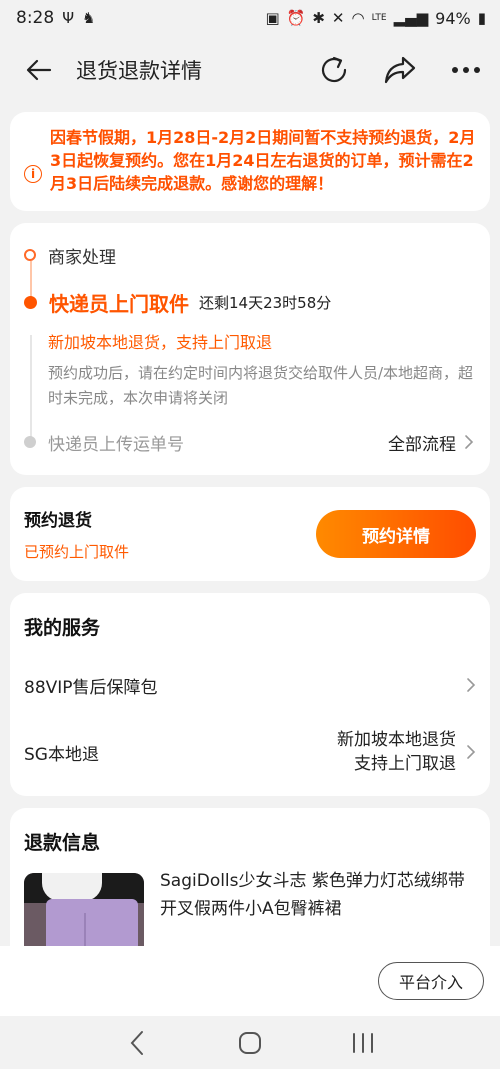  What do you see at coordinates (250, 981) in the screenshot?
I see `bottom-action-bar: 平台介入` at bounding box center [250, 981].